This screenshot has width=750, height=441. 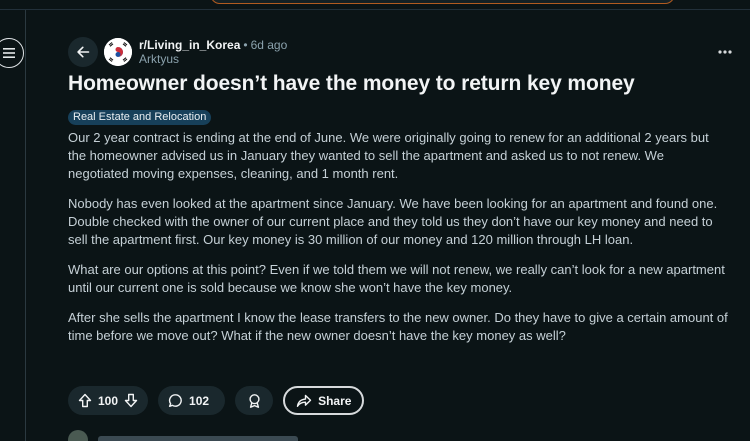 What do you see at coordinates (13, 225) in the screenshot?
I see `left-rail` at bounding box center [13, 225].